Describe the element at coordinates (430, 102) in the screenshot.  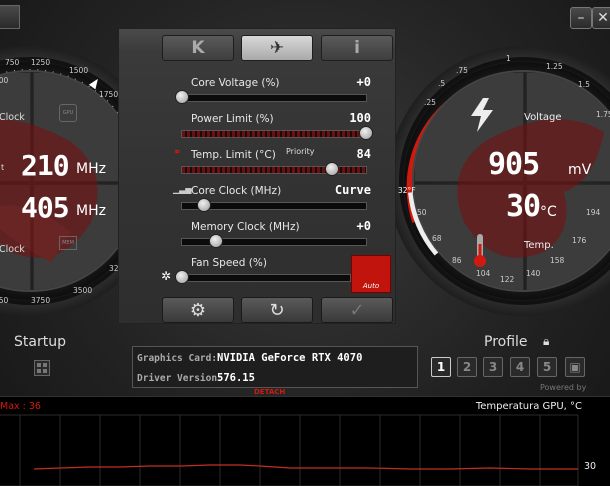
I see `volt-tick-025: .25` at that location.